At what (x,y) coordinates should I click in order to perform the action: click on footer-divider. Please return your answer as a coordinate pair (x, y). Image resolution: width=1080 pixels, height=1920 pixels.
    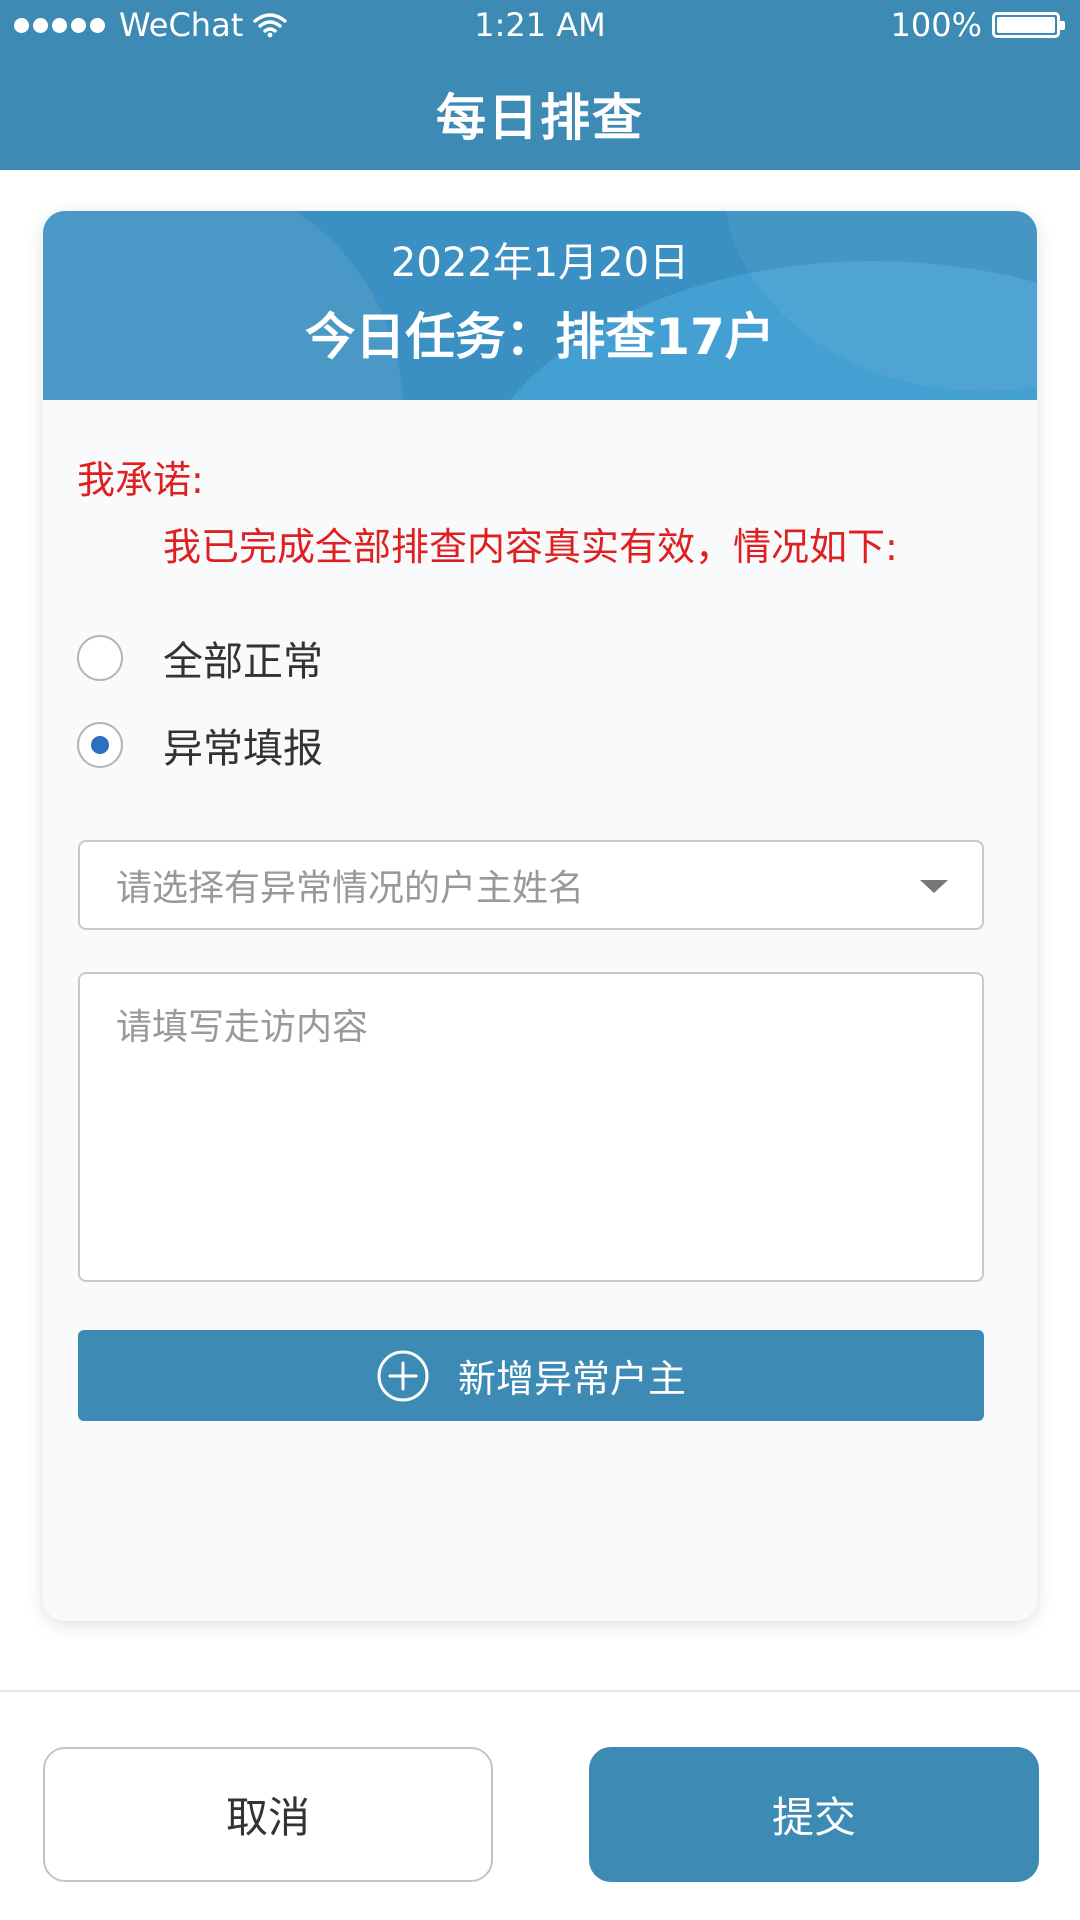
    Looking at the image, I should click on (540, 1691).